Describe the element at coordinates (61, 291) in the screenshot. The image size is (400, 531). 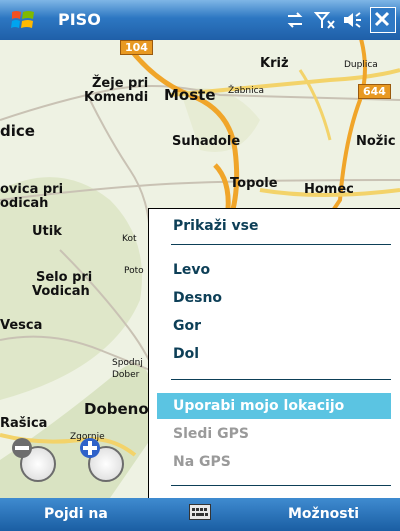
I see `place-label: Vodicah` at that location.